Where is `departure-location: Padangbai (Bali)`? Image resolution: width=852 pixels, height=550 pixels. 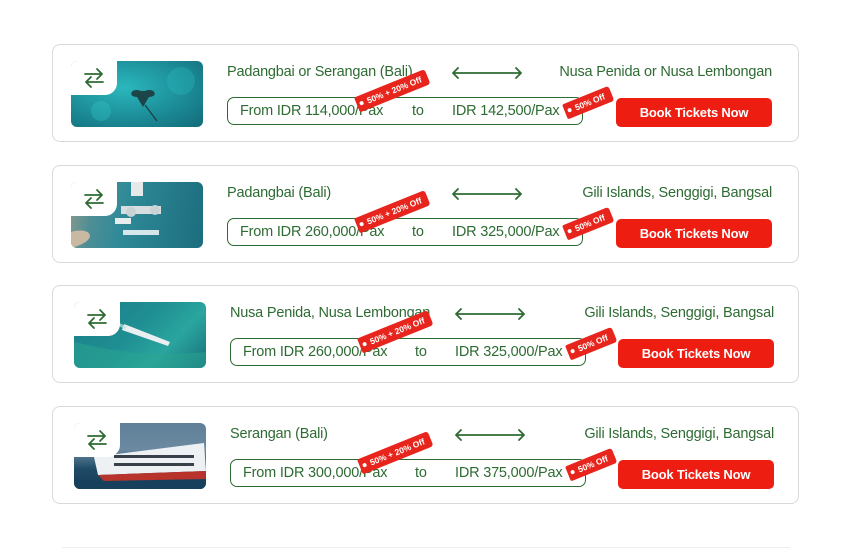
departure-location: Padangbai (Bali) is located at coordinates (279, 193).